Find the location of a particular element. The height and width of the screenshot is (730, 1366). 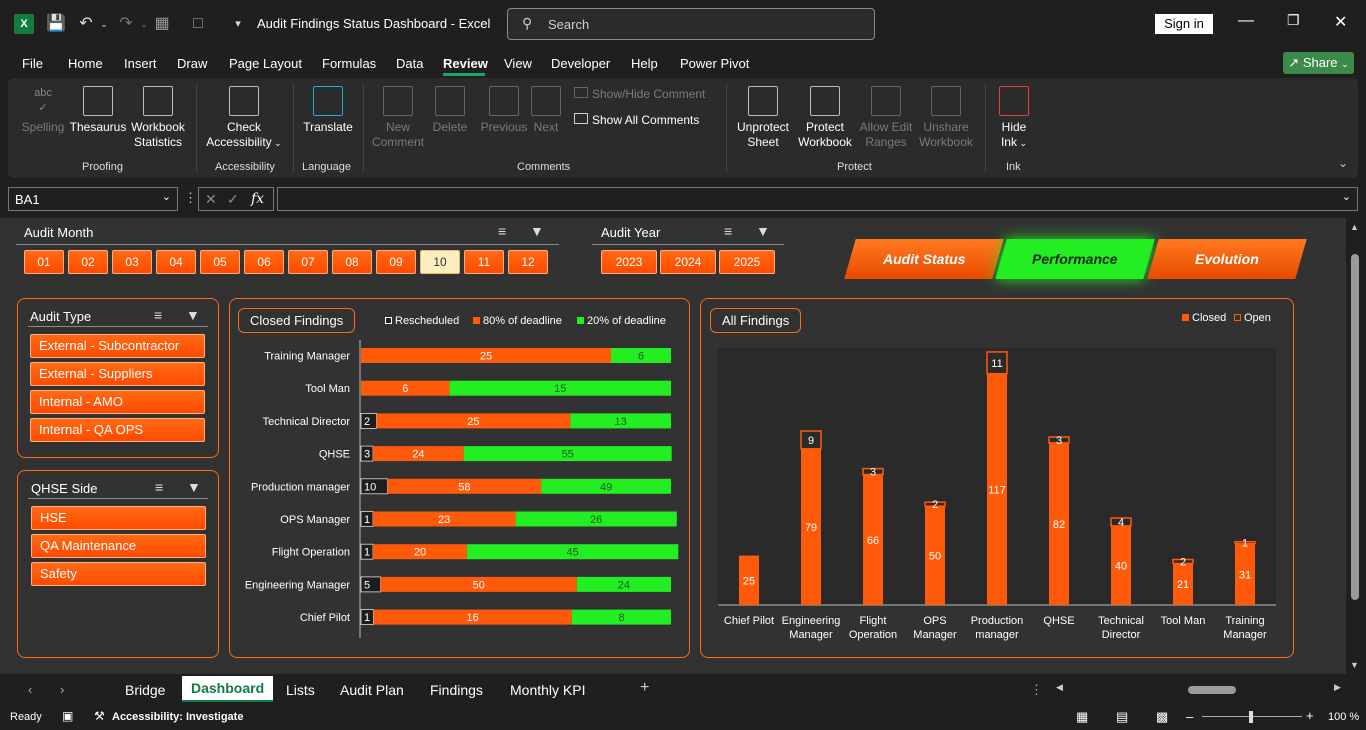

month-chip-02: 02 is located at coordinates (88, 262).